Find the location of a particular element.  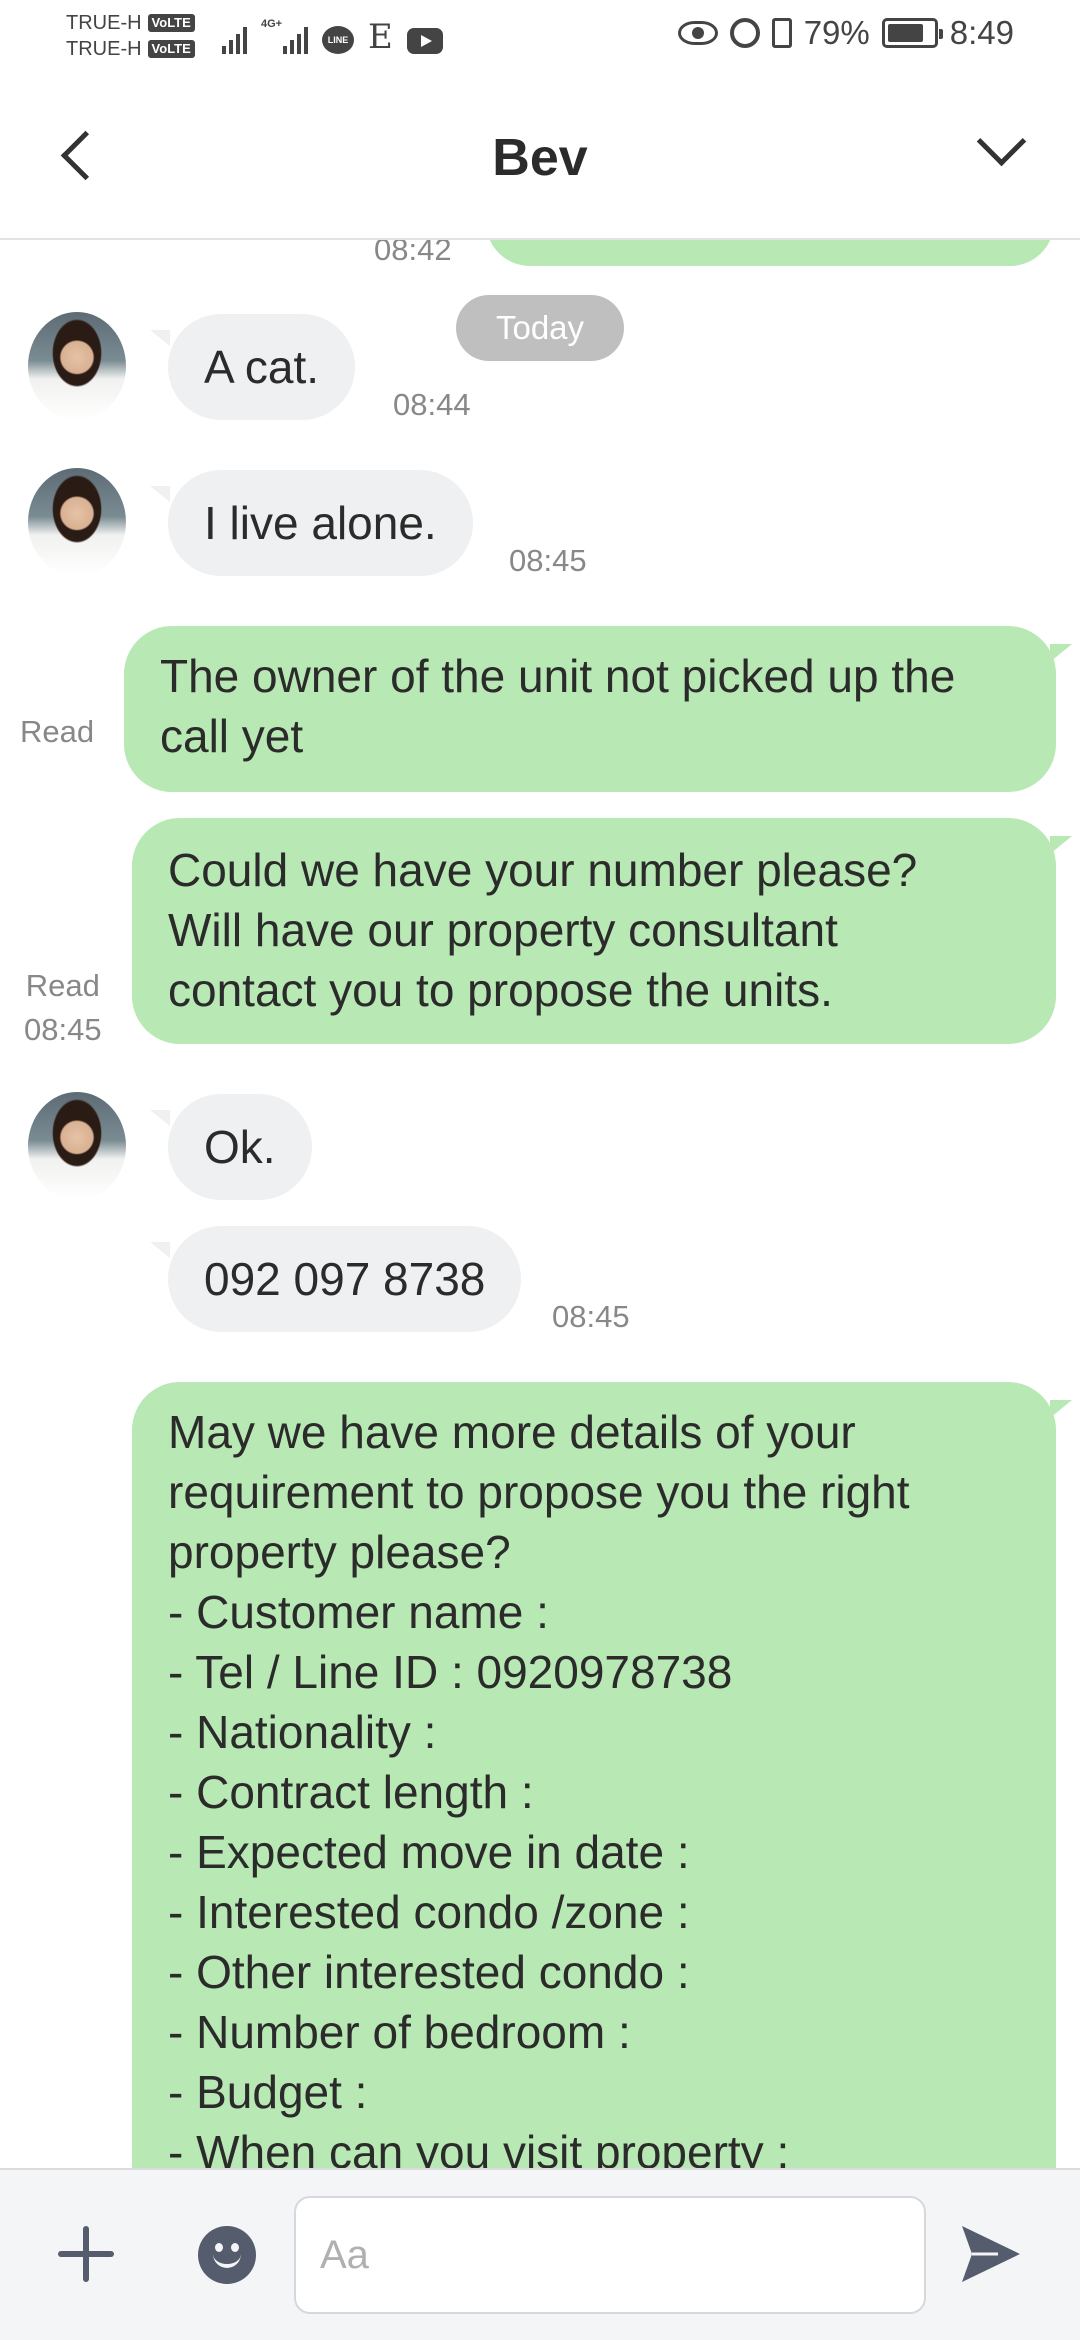

vibrate-icon is located at coordinates (781, 33).